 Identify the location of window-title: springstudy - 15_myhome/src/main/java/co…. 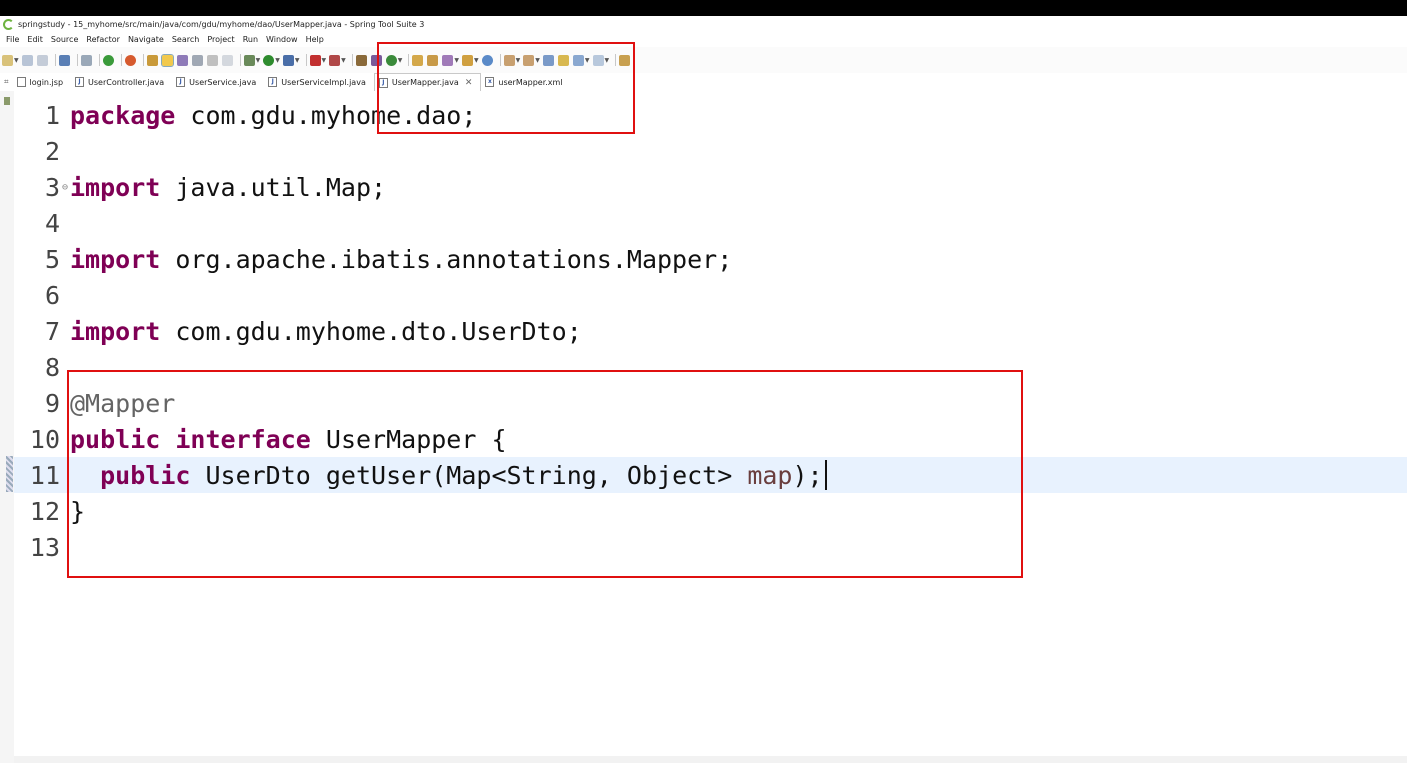
(221, 24).